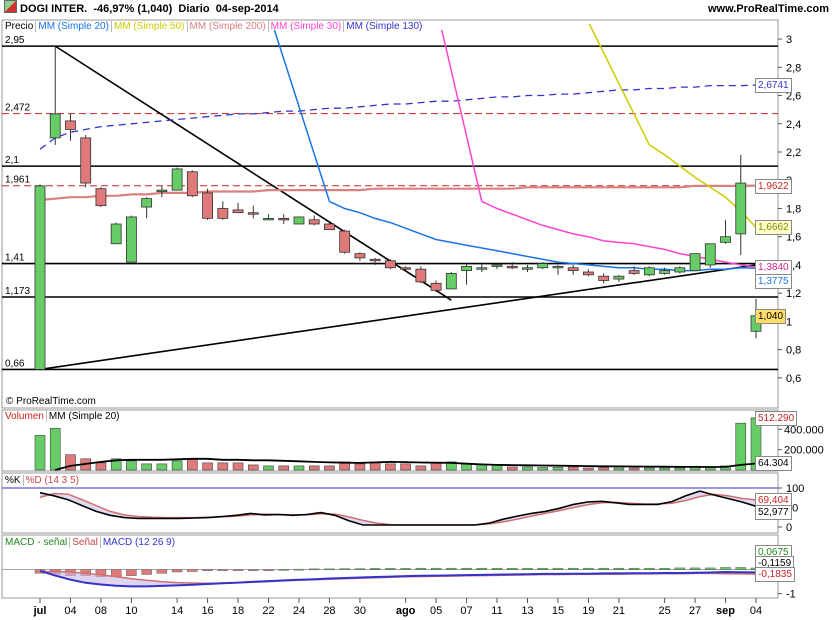  Describe the element at coordinates (17, 108) in the screenshot. I see `horizontal-level-label: 2,472` at that location.